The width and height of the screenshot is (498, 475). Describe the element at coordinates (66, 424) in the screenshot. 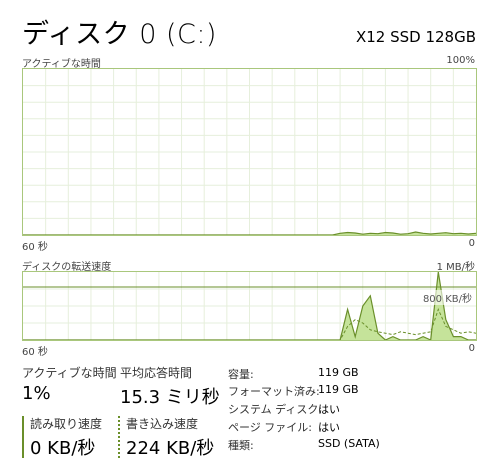

I see `read-speed-label: 読み取り速度` at that location.